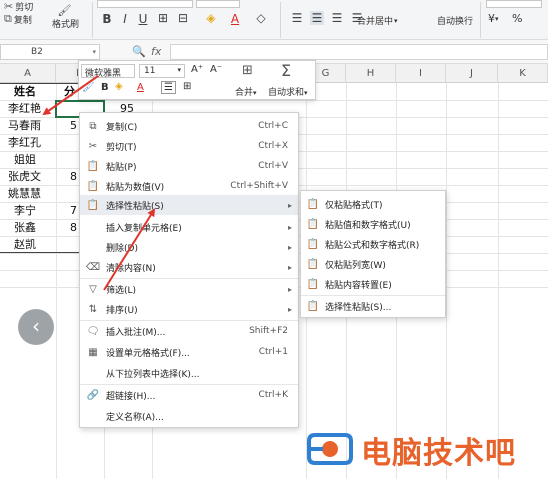  What do you see at coordinates (93, 352) in the screenshot?
I see `format-cells-icon: ▦` at bounding box center [93, 352].